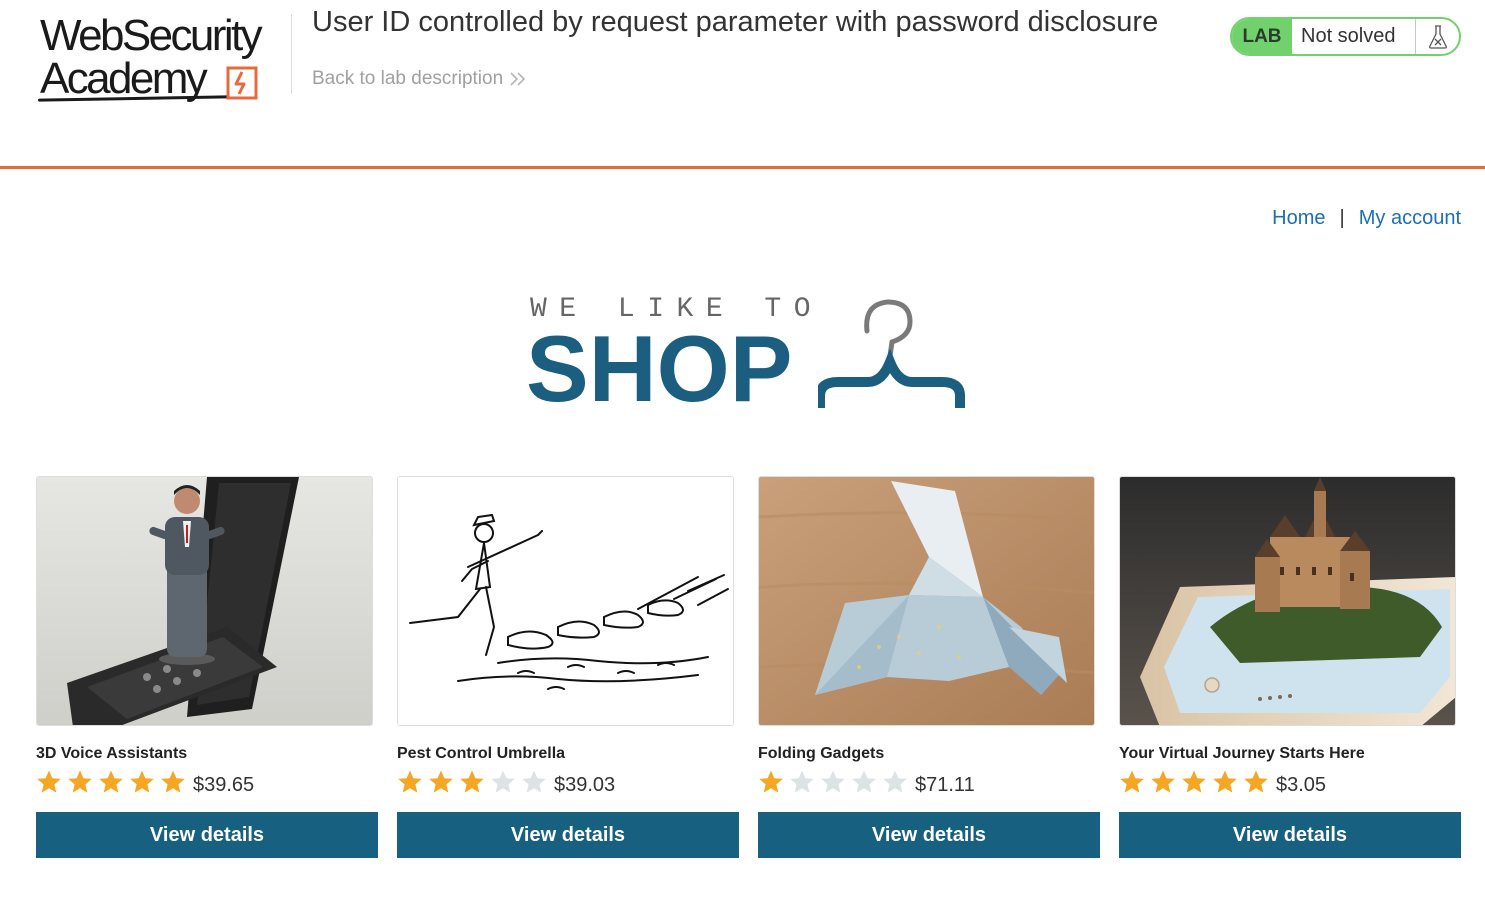 This screenshot has width=1485, height=900. I want to click on logo-line-1: WebSecurity, so click(151, 35).